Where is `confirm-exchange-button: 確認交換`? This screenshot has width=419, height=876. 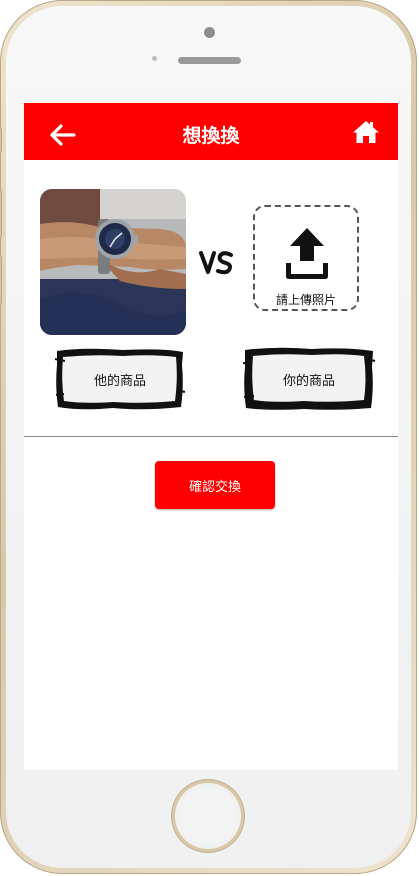 confirm-exchange-button: 確認交換 is located at coordinates (215, 485).